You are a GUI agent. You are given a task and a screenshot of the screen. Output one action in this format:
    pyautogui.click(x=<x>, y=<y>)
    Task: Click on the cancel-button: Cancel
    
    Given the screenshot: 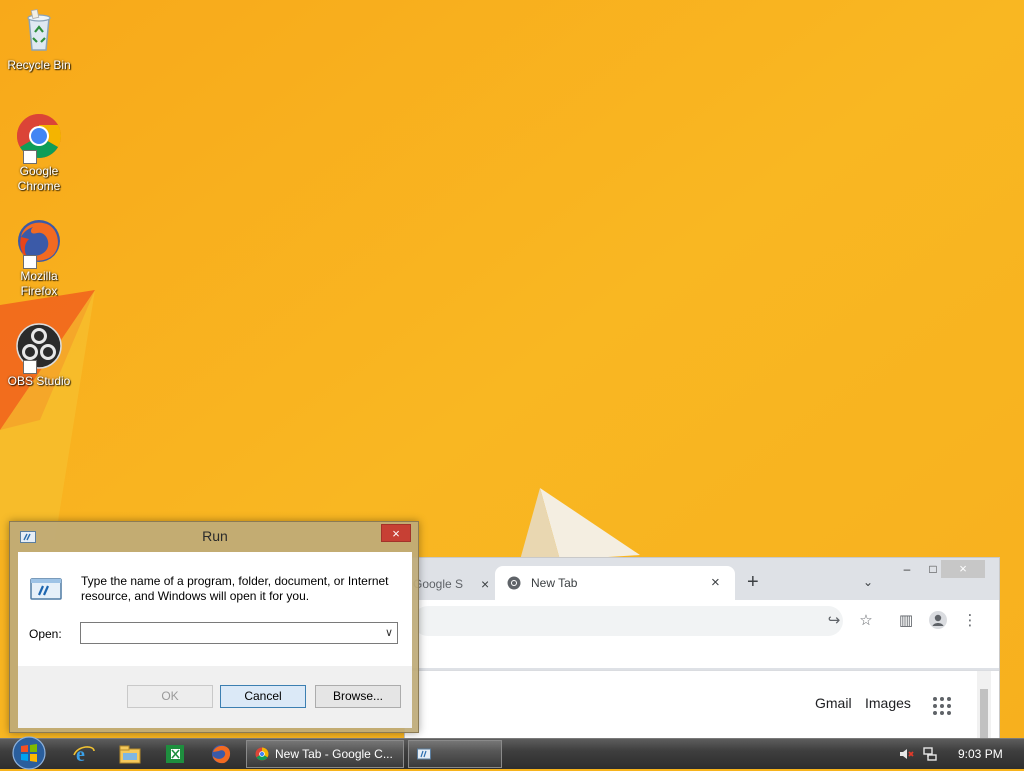 What is the action you would take?
    pyautogui.click(x=263, y=696)
    